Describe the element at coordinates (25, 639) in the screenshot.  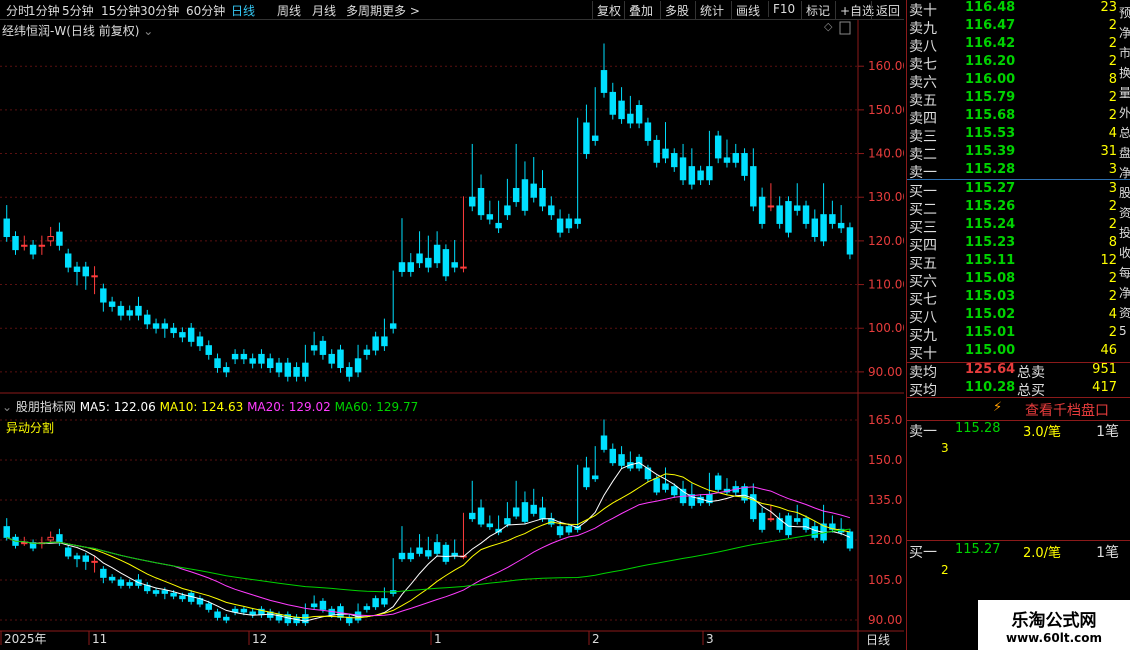
I see `x-label: 2025年` at that location.